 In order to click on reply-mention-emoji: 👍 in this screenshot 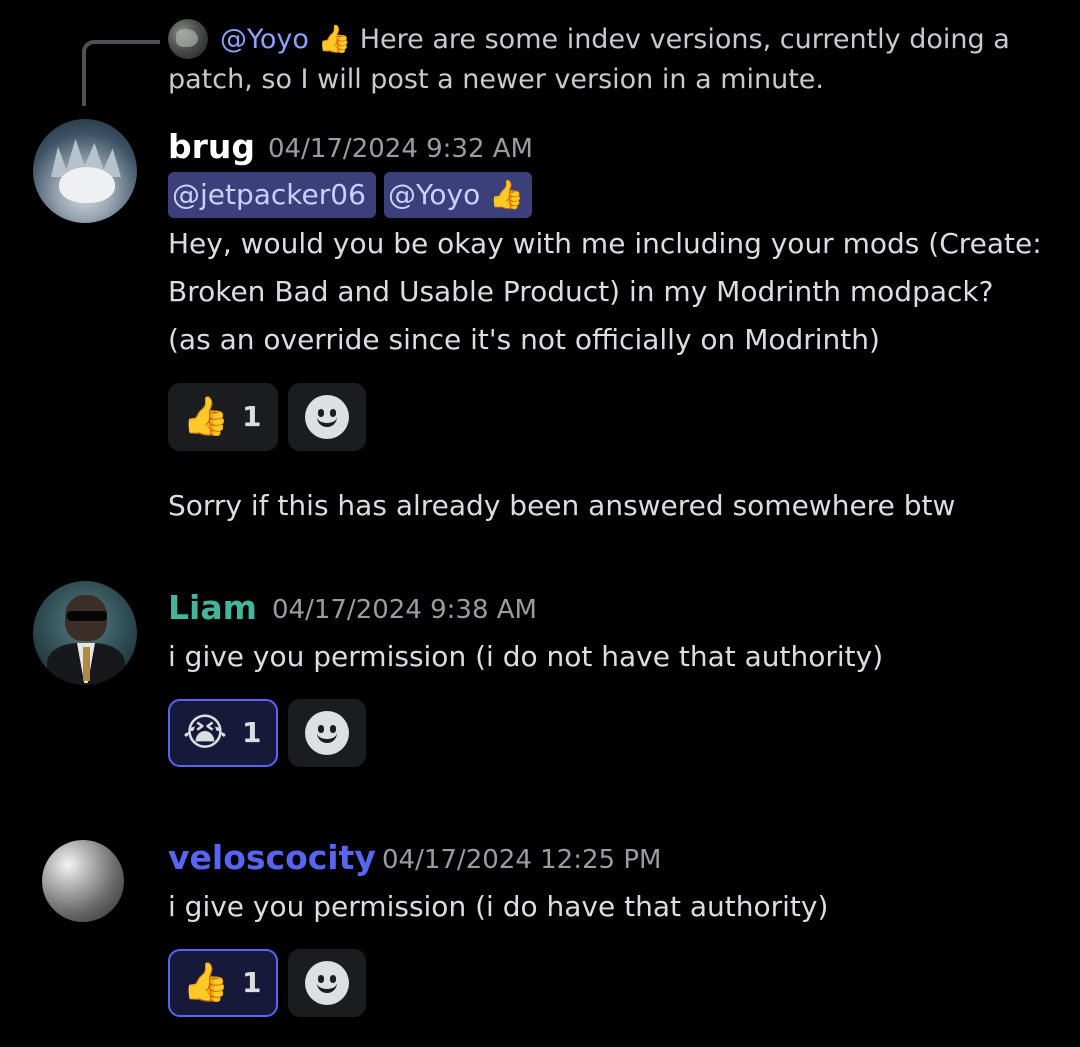, I will do `click(334, 39)`.